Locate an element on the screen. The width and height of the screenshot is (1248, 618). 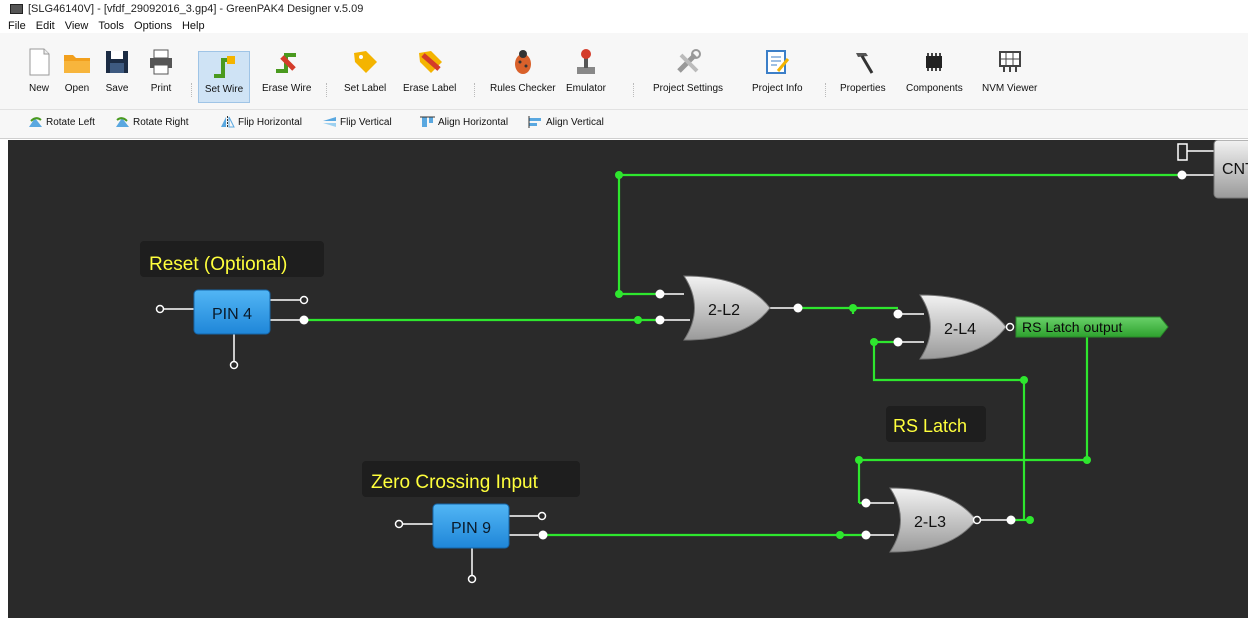
project-info-button: Project Info is located at coordinates (777, 70).